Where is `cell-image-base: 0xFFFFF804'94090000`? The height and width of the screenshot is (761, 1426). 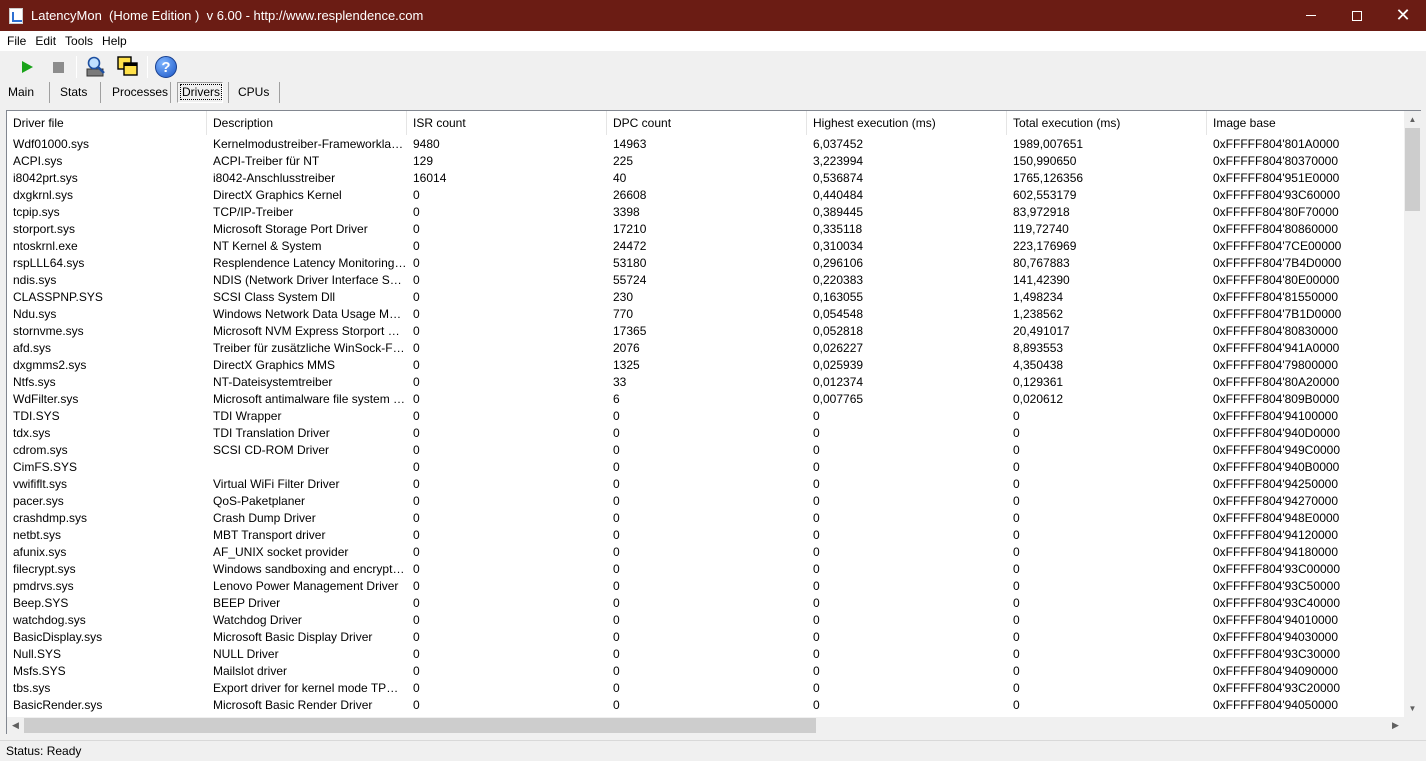 cell-image-base: 0xFFFFF804'94090000 is located at coordinates (1276, 671).